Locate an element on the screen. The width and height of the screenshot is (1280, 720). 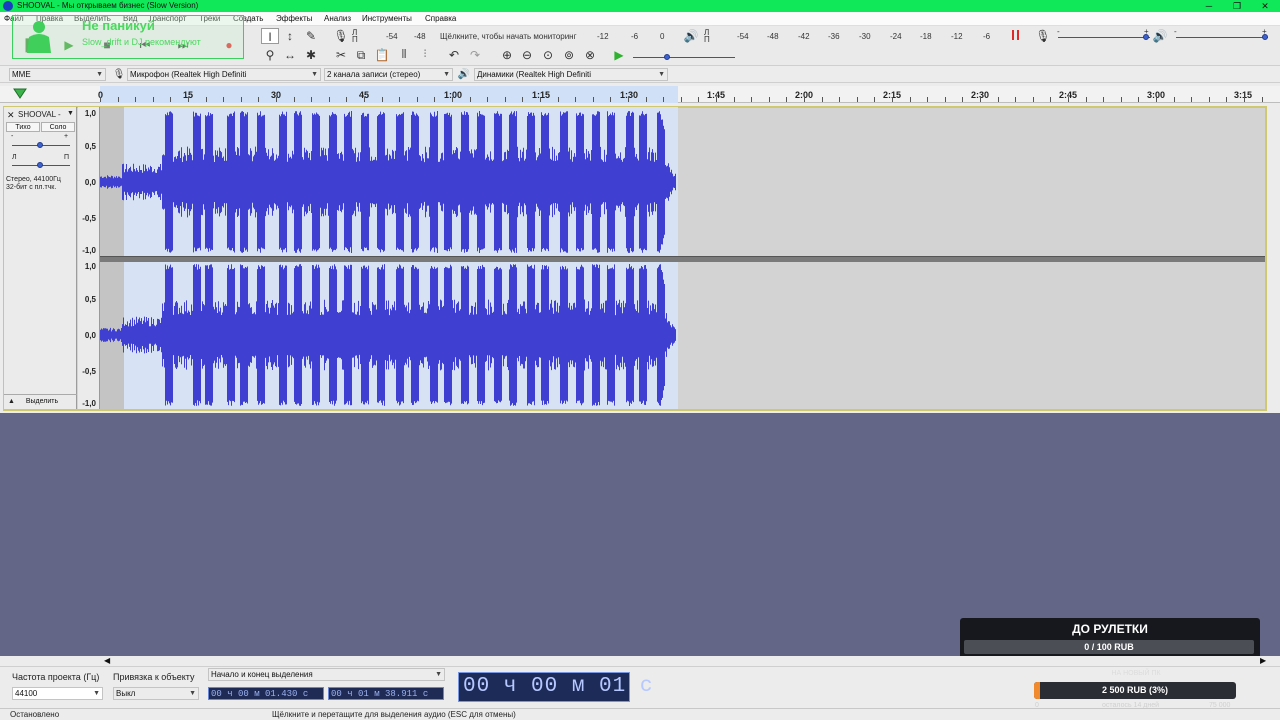
ruler-tick: 1:15 is located at coordinates (541, 95).